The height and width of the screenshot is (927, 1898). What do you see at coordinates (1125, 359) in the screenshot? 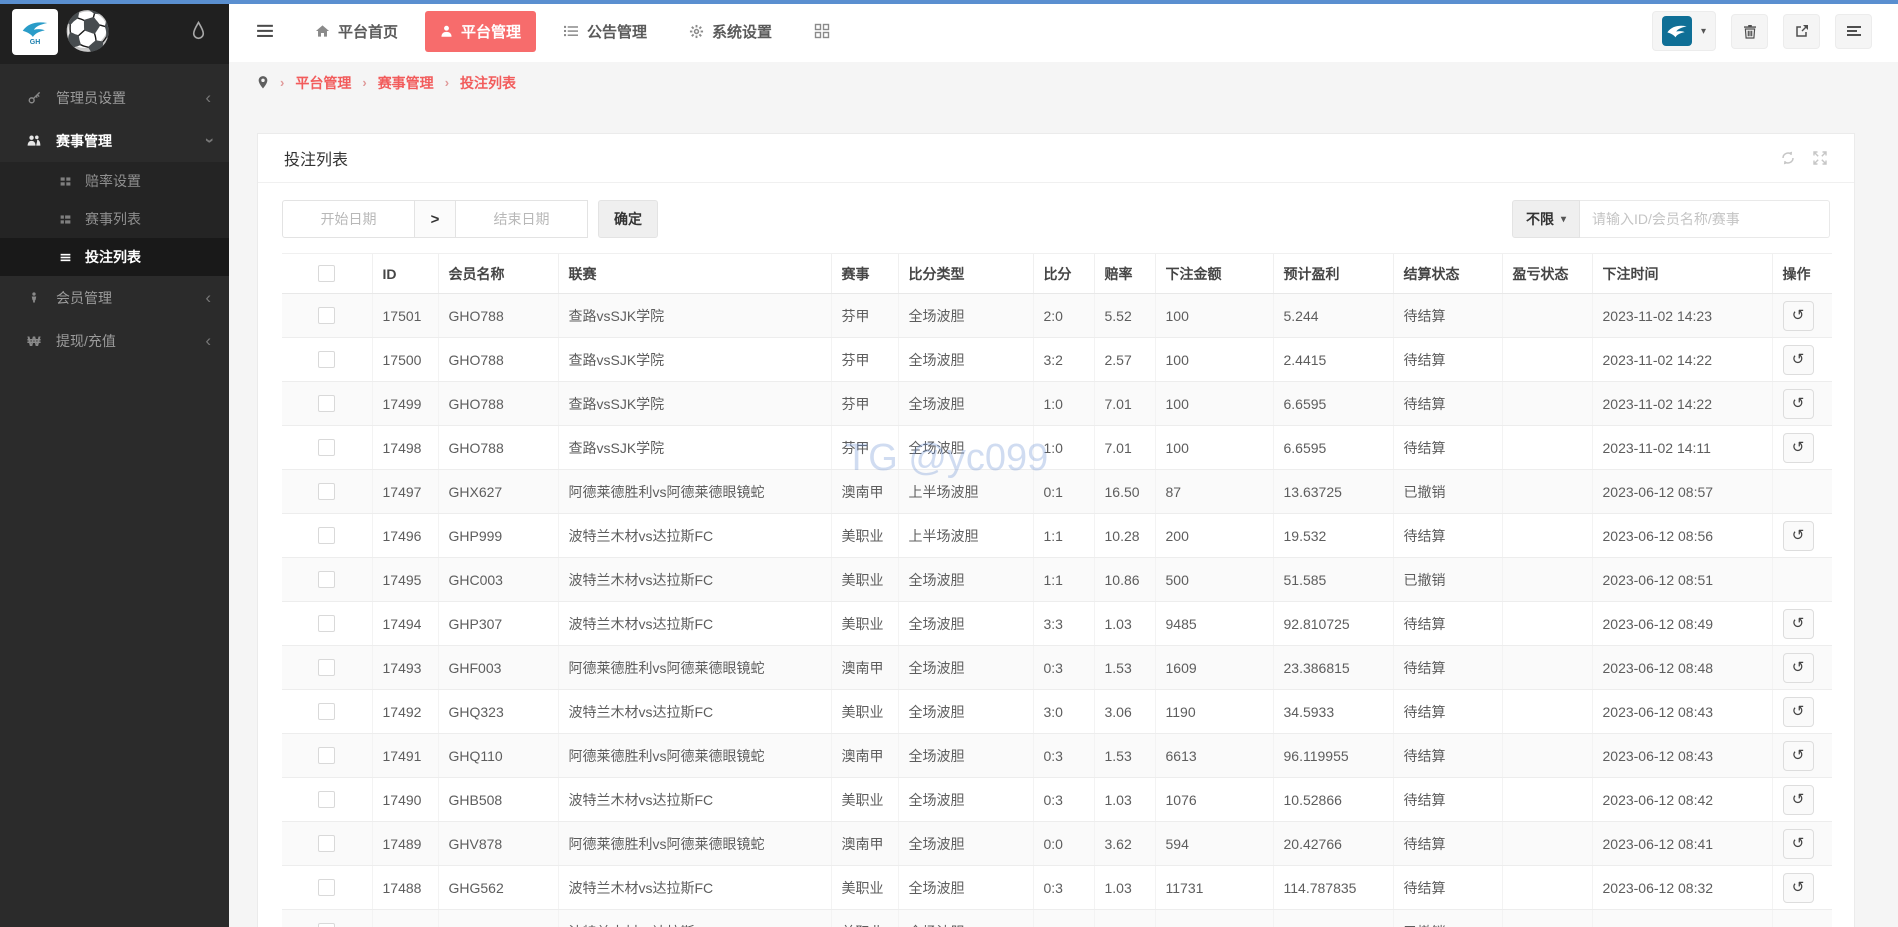
I see `table-cell: 2.57` at bounding box center [1125, 359].